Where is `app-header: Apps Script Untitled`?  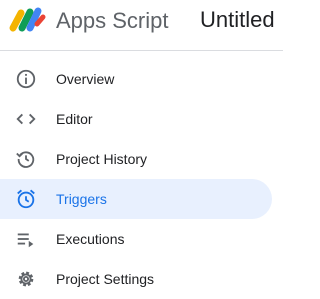 app-header: Apps Script Untitled is located at coordinates (141, 21).